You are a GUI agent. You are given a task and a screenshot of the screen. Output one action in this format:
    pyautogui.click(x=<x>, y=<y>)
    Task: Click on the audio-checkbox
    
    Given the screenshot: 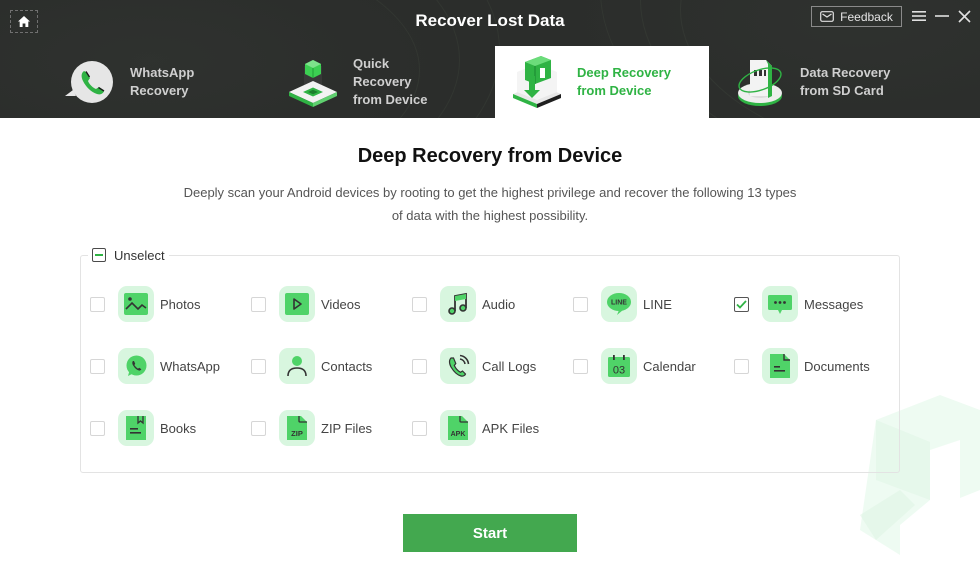 What is the action you would take?
    pyautogui.click(x=419, y=304)
    